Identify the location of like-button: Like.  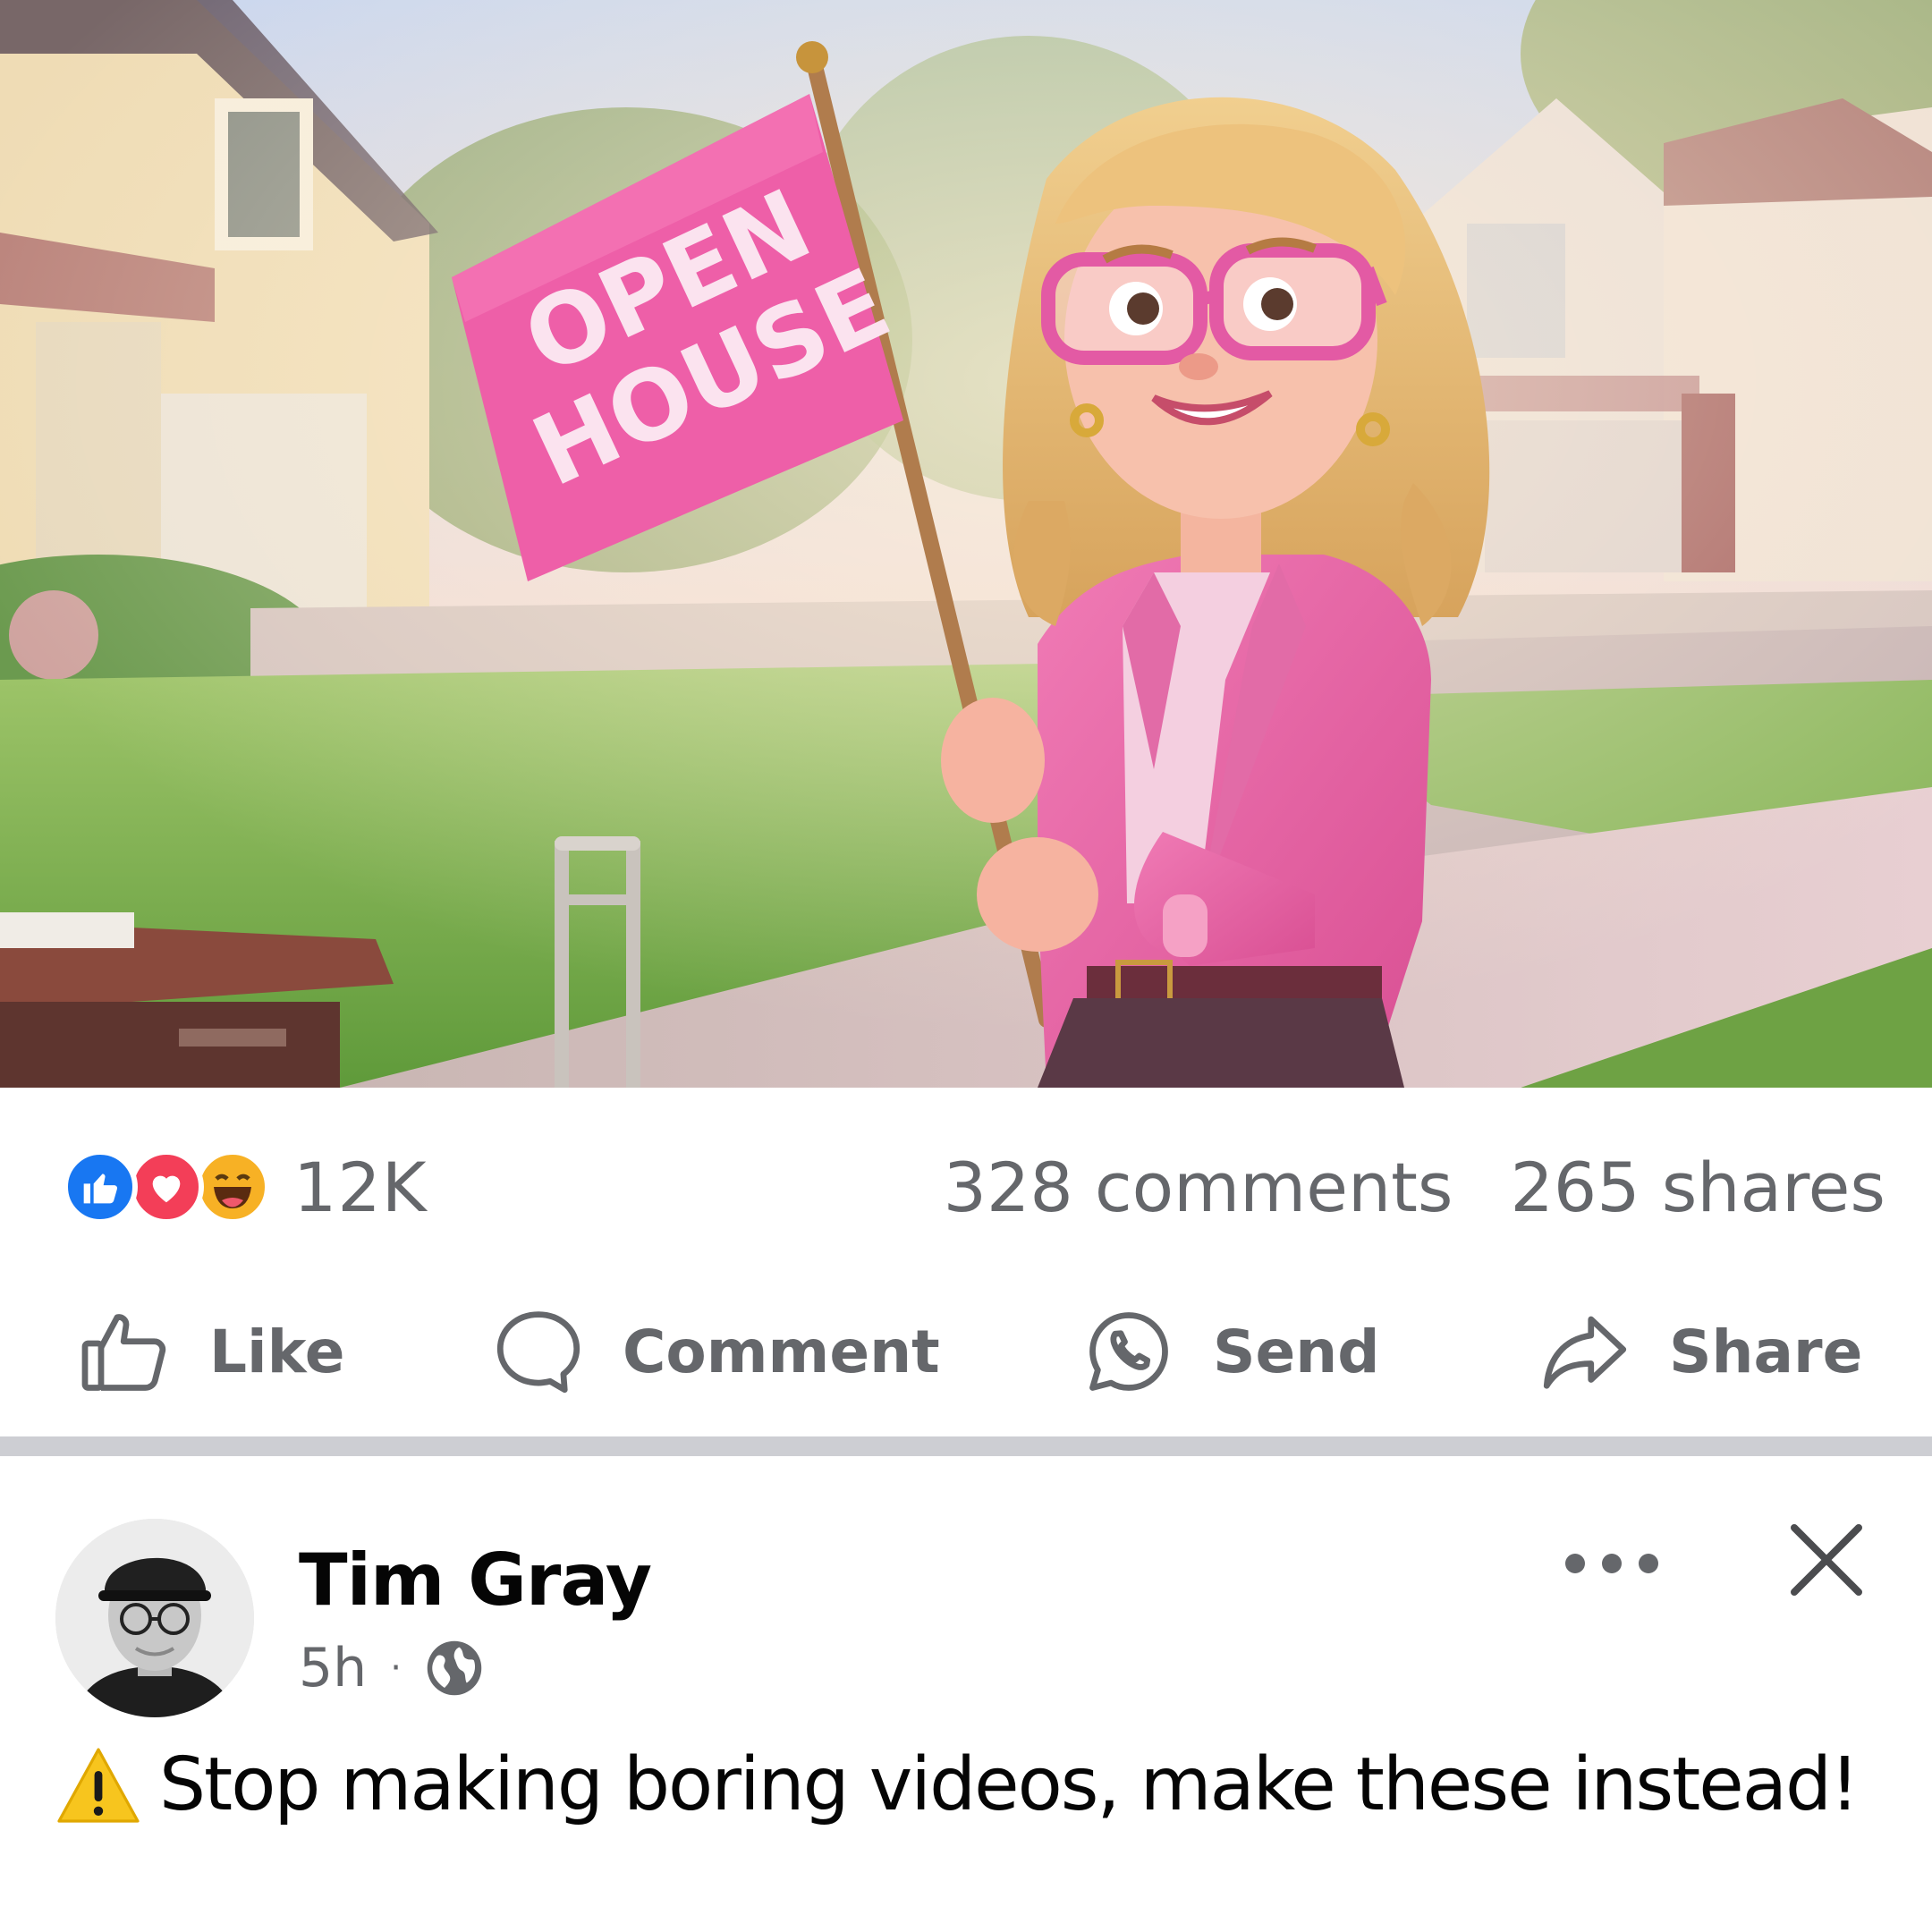
(211, 1351).